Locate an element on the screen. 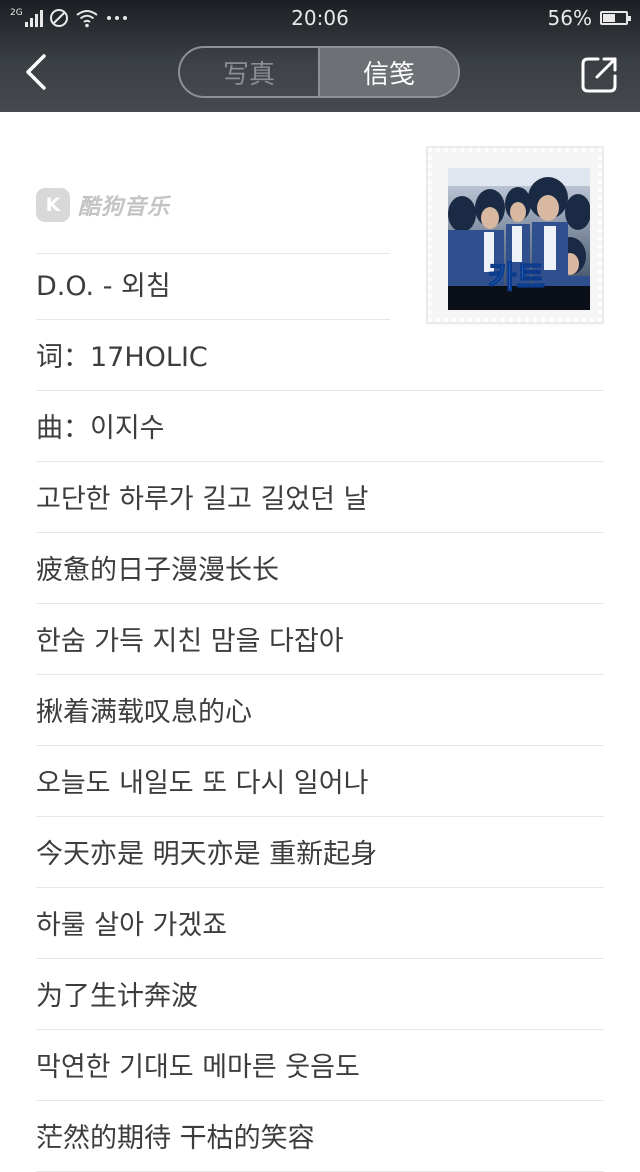  lyric-line: 疲惫的日子漫漫长长 is located at coordinates (157, 570).